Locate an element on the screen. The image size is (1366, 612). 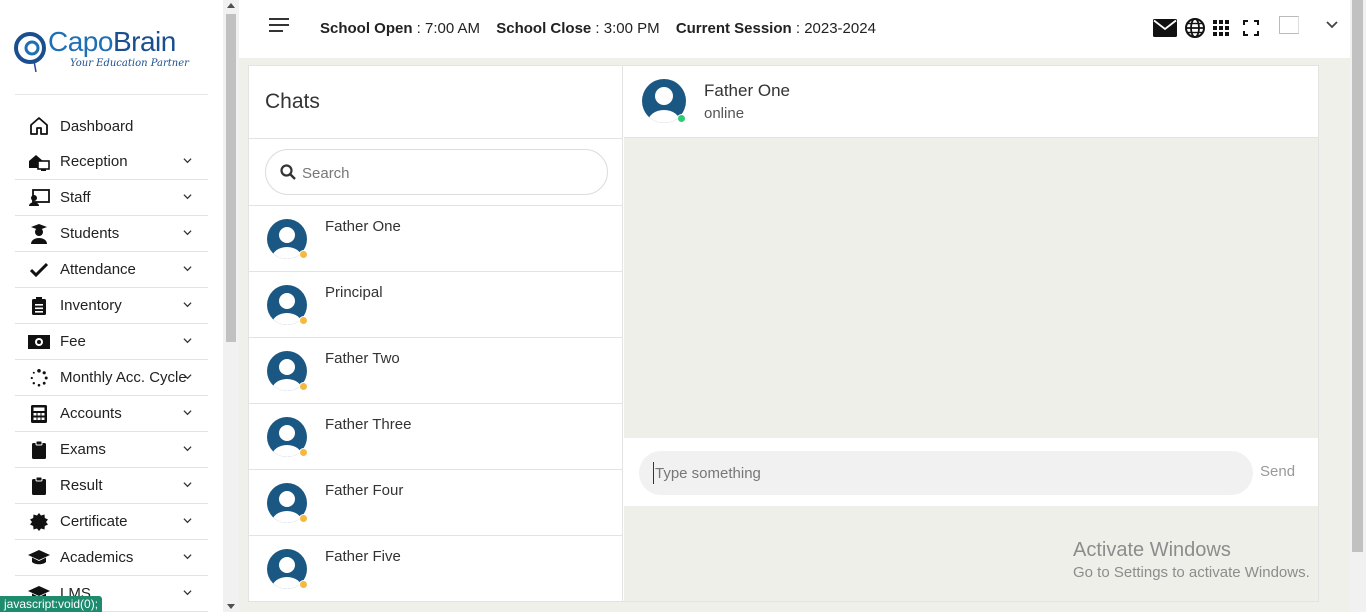
session-value: : 2023-2024 is located at coordinates (833, 28).